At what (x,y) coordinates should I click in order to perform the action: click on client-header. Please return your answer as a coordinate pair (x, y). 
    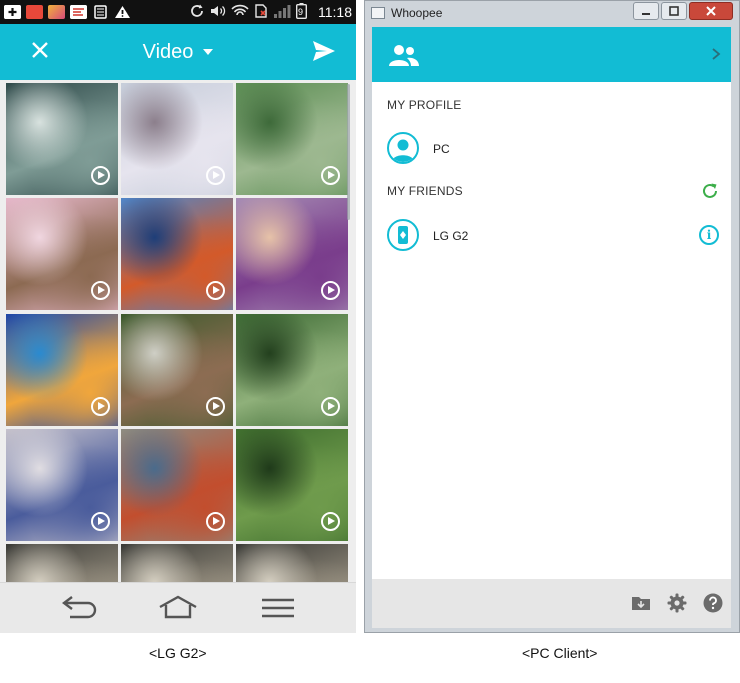
    Looking at the image, I should click on (551, 54).